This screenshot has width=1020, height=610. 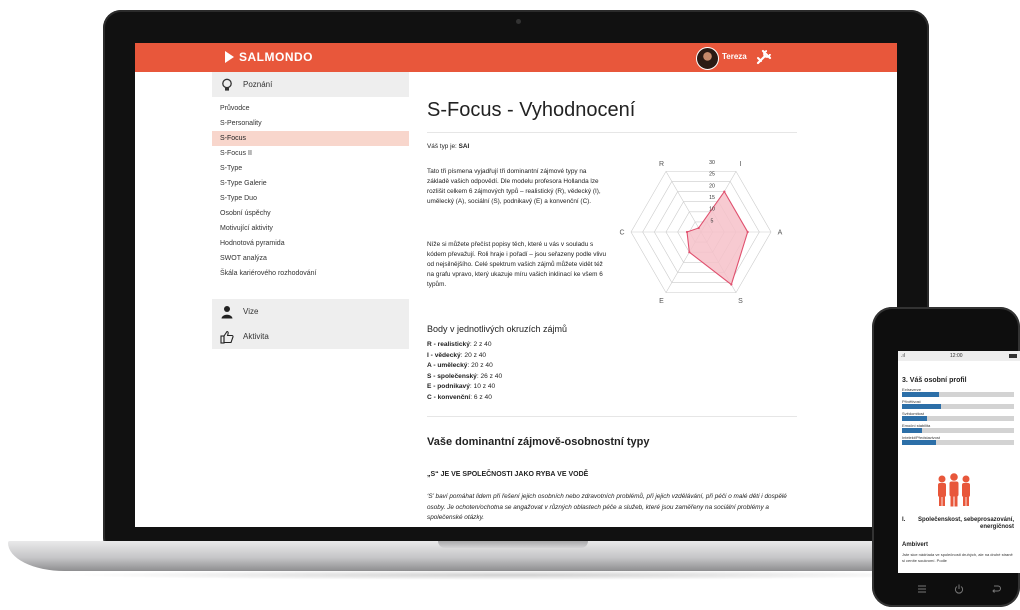 I want to click on sidebar-item-s-type-galerie: S-Type Galerie, so click(x=310, y=183).